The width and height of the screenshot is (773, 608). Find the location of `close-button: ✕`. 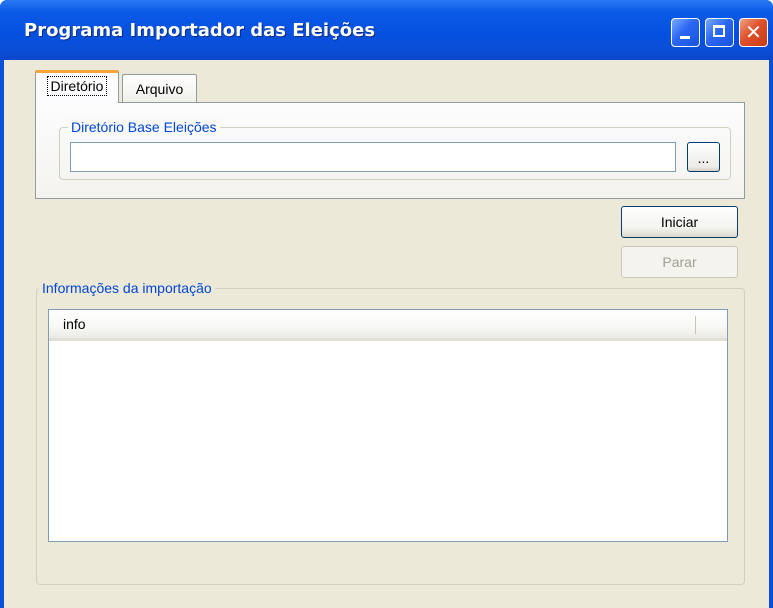

close-button: ✕ is located at coordinates (753, 32).